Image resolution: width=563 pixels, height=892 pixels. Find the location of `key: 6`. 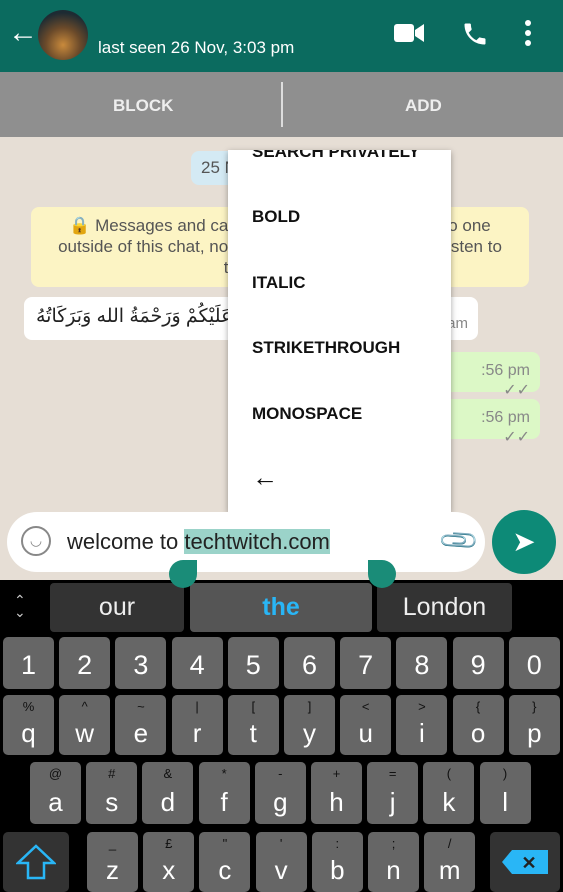

key: 6 is located at coordinates (309, 663).